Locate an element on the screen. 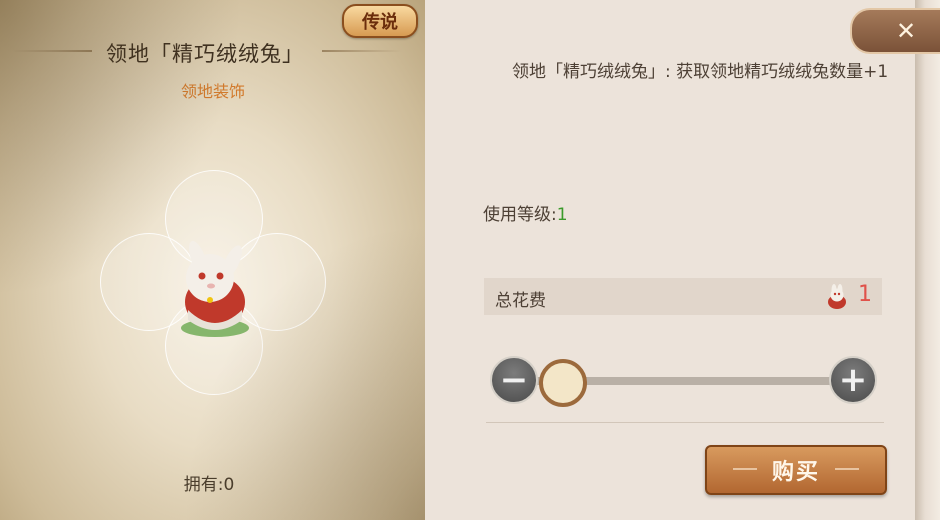  use-level-value: 1 is located at coordinates (562, 215).